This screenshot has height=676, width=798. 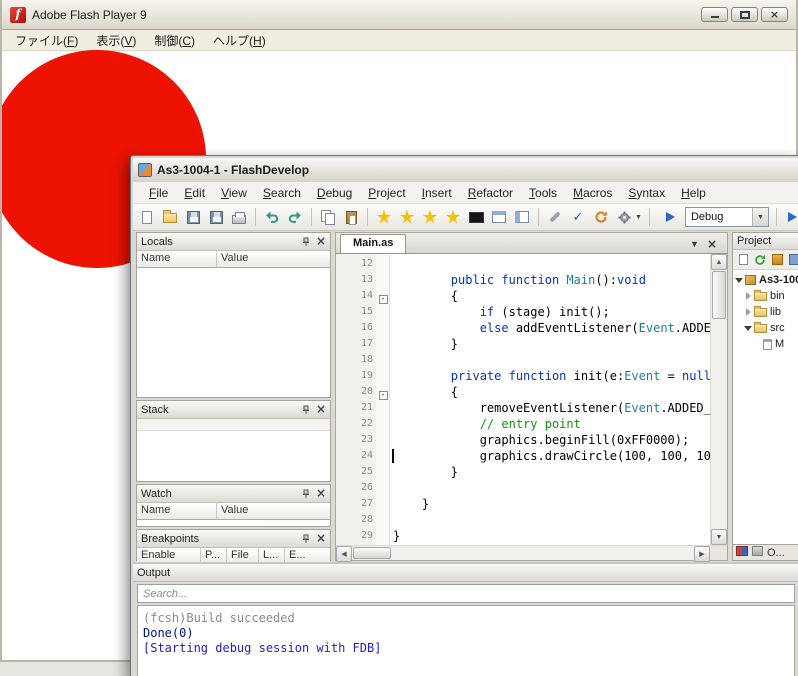 I want to click on menu-f: ファイル(F), so click(x=46, y=40).